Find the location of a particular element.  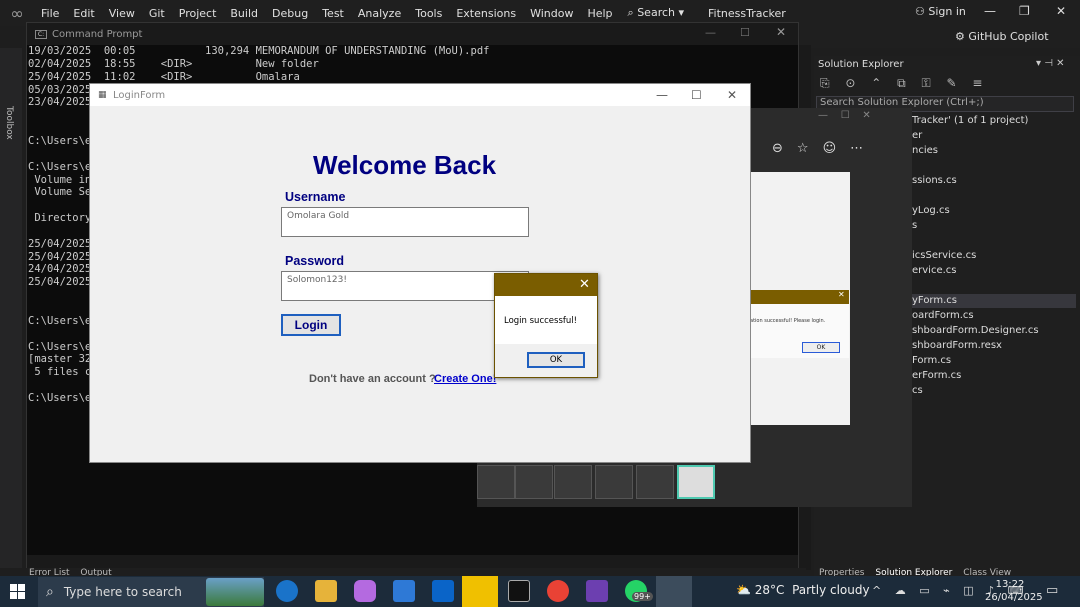

copilot-icon: ⚙ is located at coordinates (962, 36).